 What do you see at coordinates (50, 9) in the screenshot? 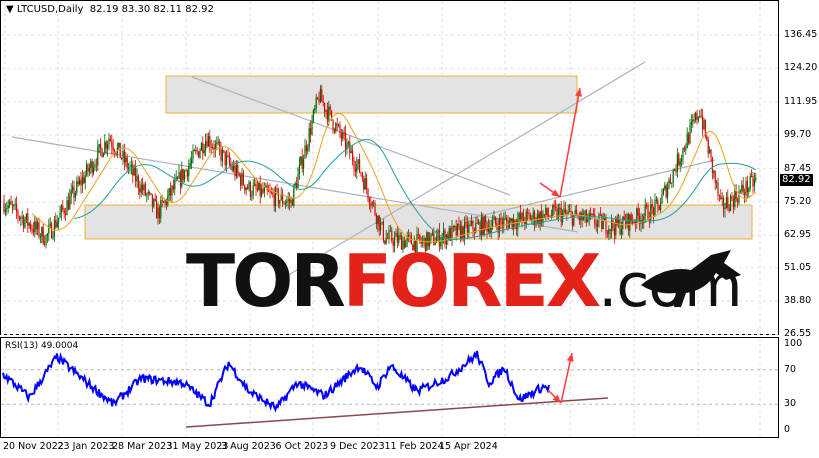
I see `symbol-label: LTCUSD,Daily` at bounding box center [50, 9].